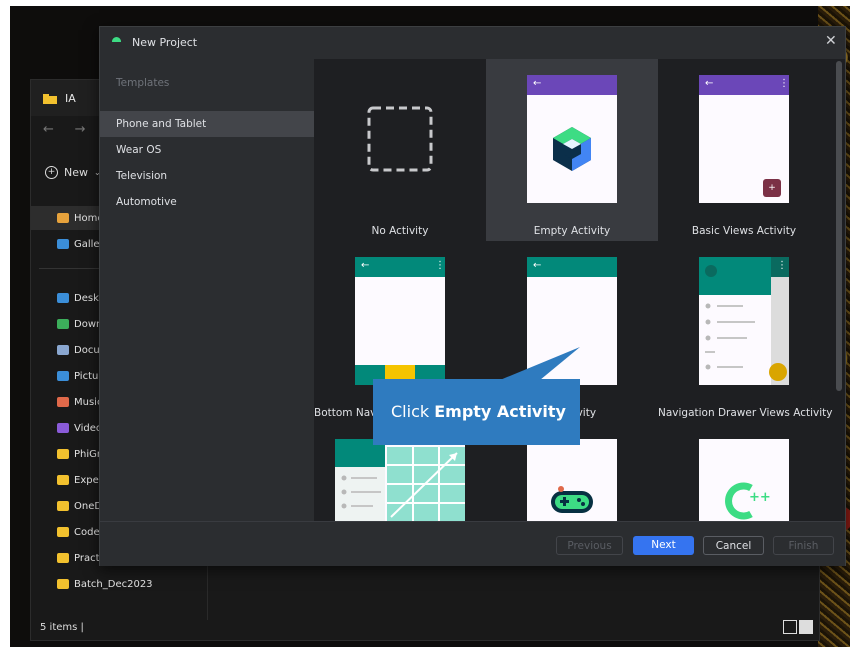  Describe the element at coordinates (744, 139) in the screenshot. I see `phone-preview: ← ⋮ +` at that location.